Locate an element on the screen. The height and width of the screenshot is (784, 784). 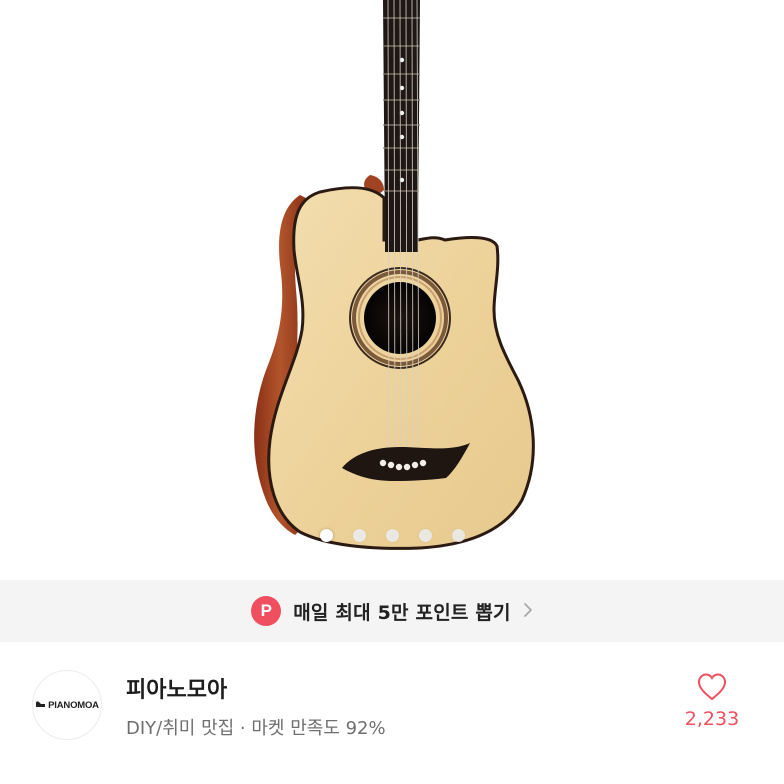
heart-outline-icon is located at coordinates (712, 687).